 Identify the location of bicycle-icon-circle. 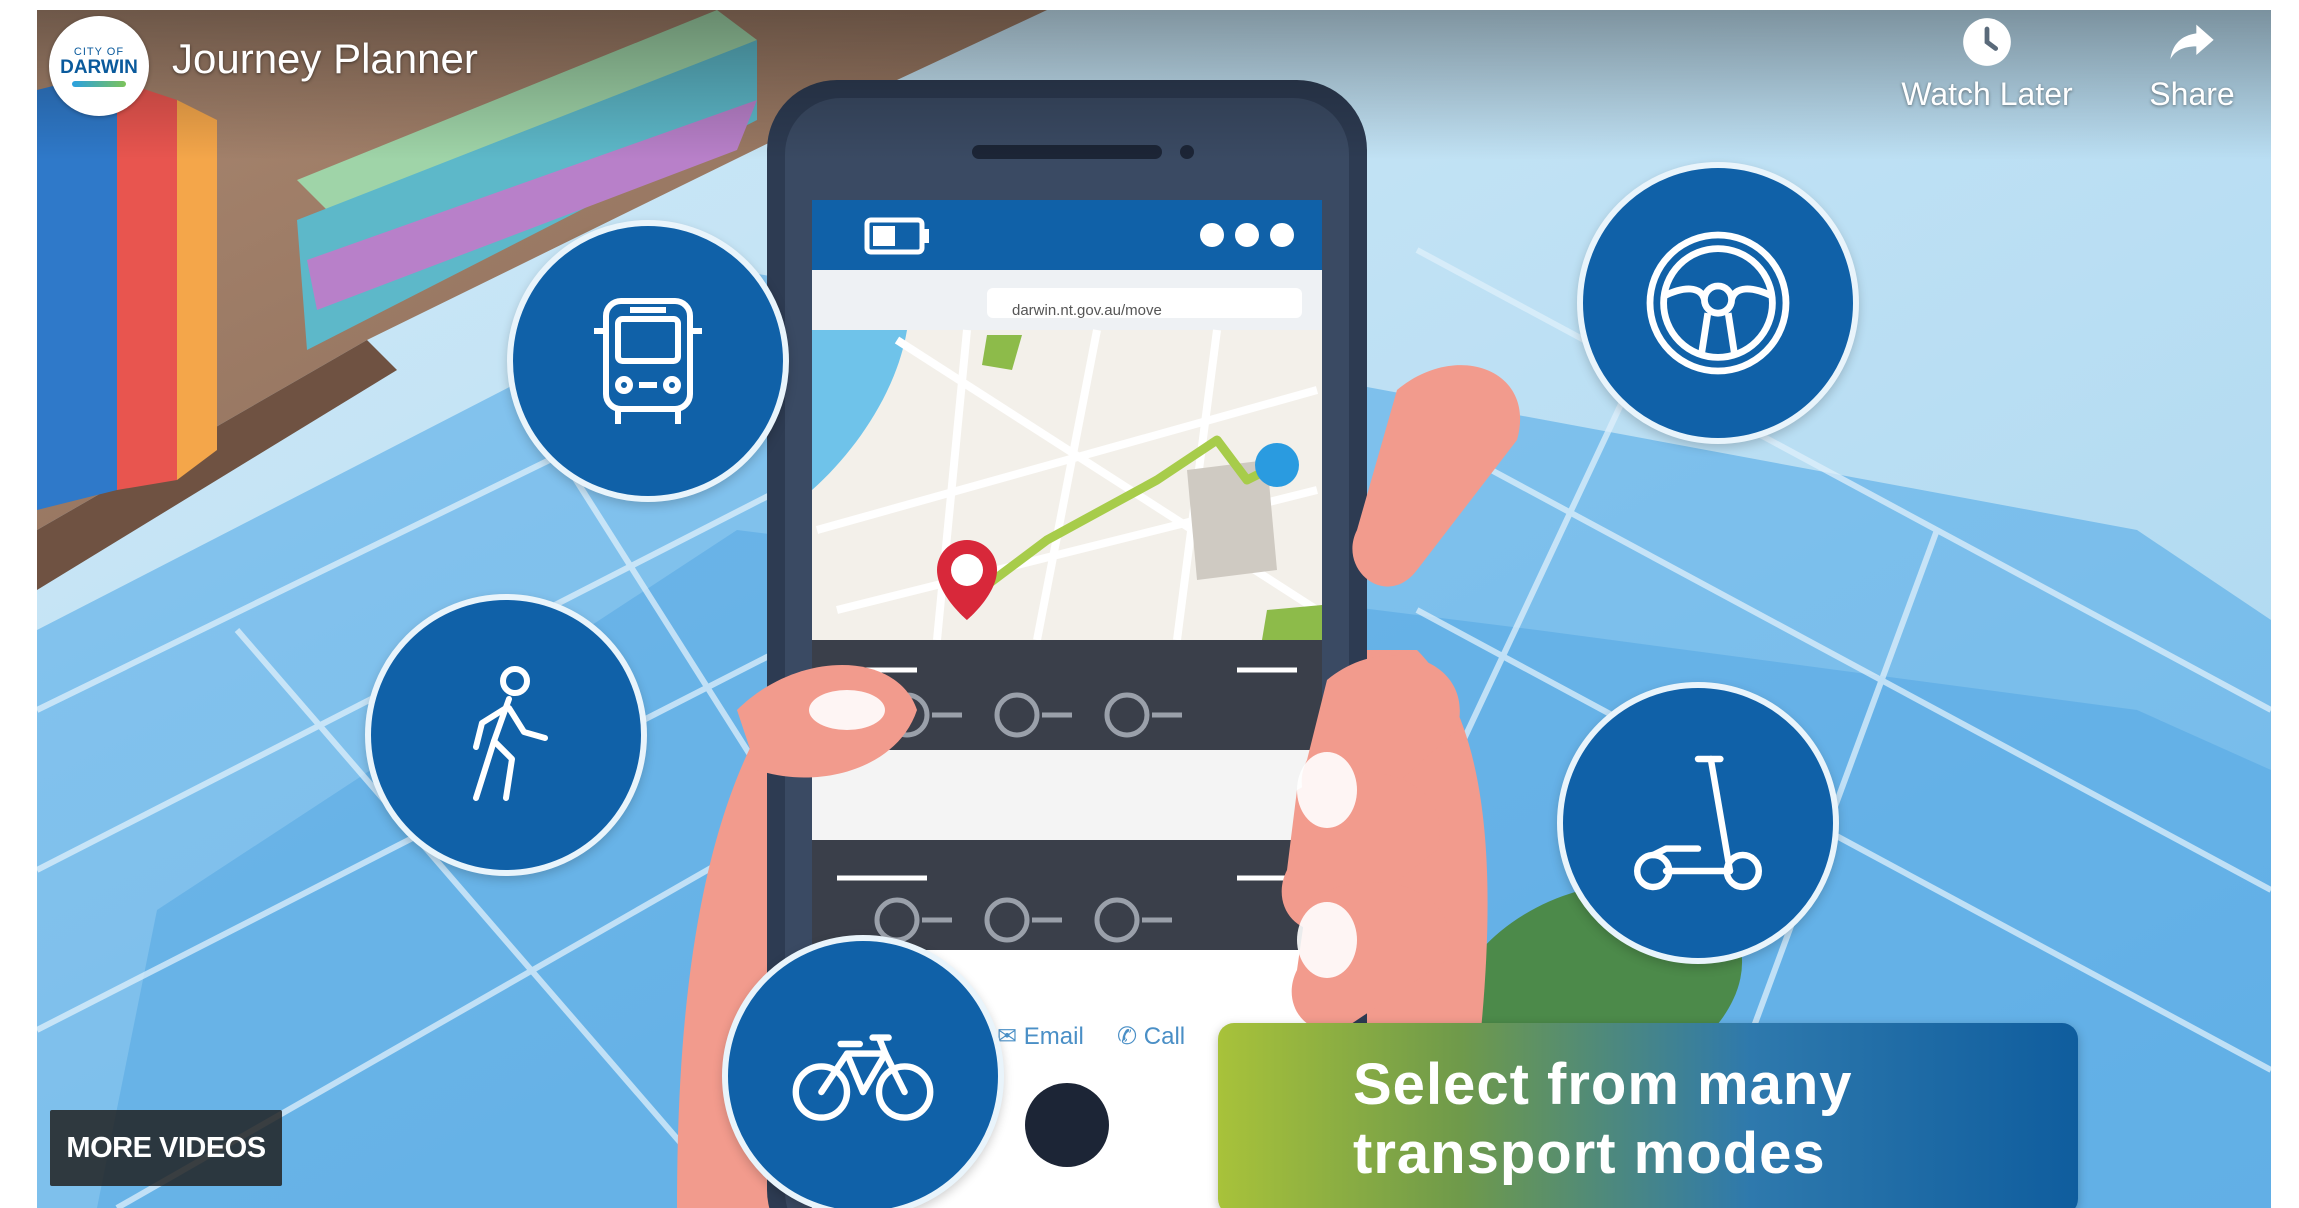
(863, 1071).